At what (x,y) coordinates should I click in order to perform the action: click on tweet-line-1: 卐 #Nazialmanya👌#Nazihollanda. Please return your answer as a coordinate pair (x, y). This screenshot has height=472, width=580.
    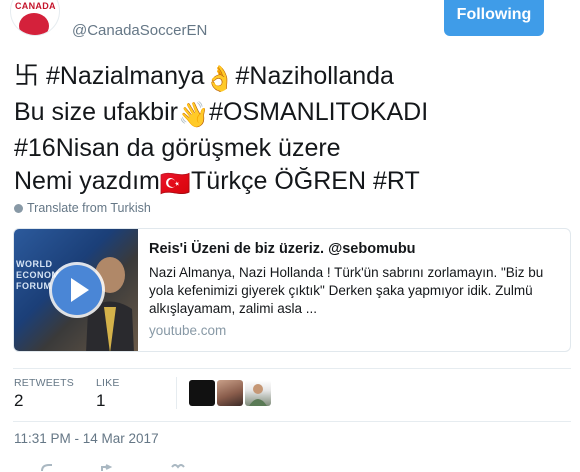
    Looking at the image, I should click on (294, 78).